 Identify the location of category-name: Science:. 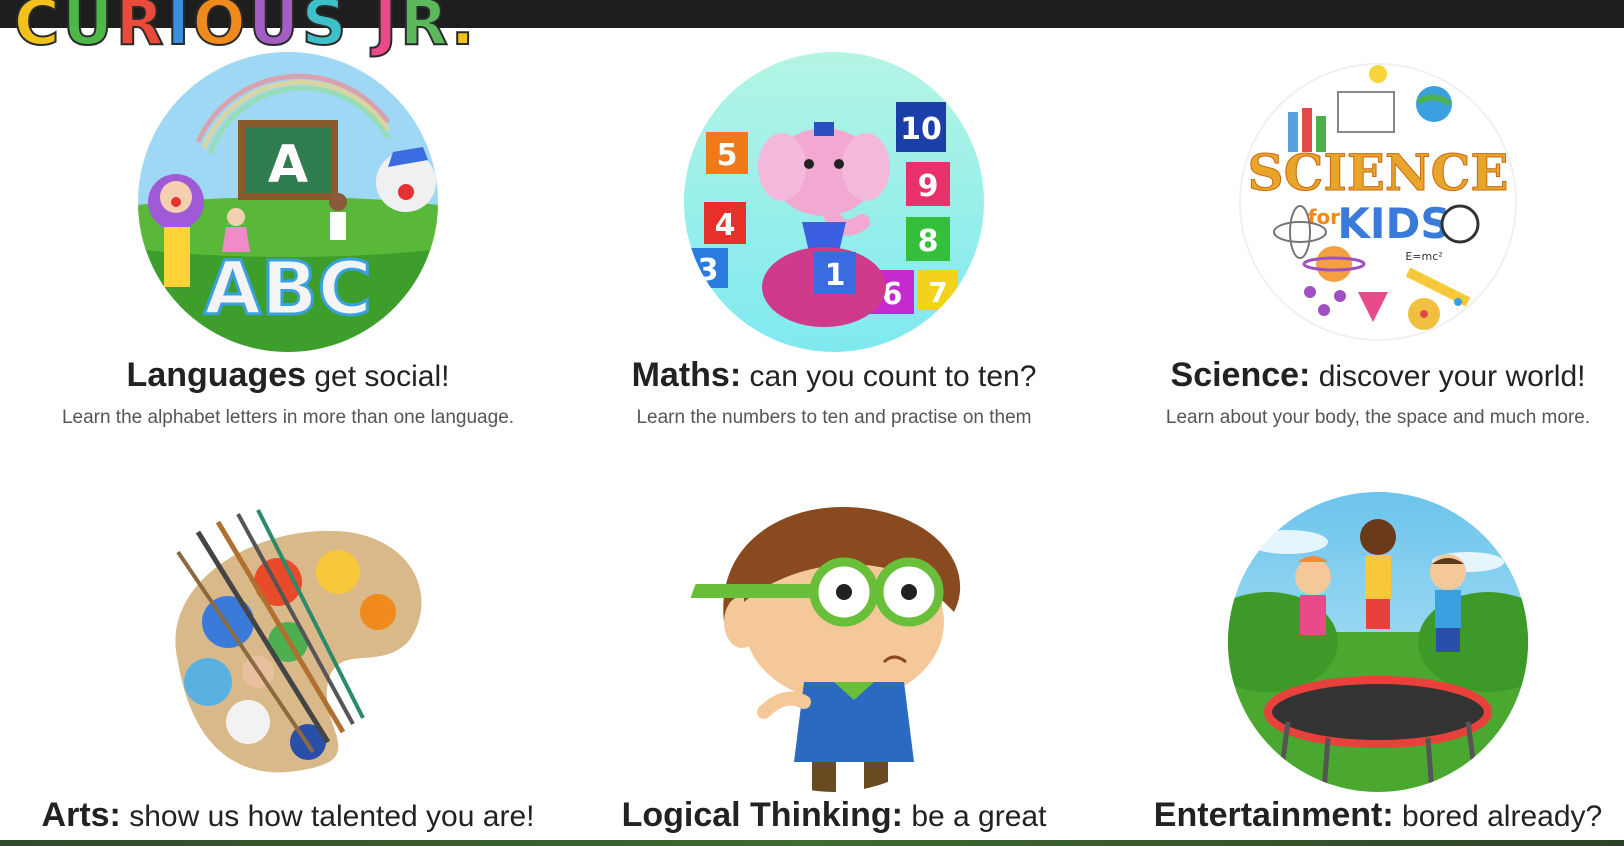
(1241, 375).